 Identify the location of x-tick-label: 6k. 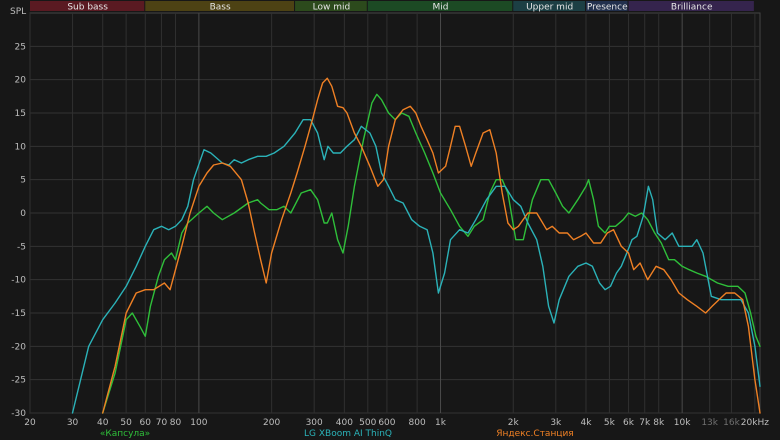
(629, 423).